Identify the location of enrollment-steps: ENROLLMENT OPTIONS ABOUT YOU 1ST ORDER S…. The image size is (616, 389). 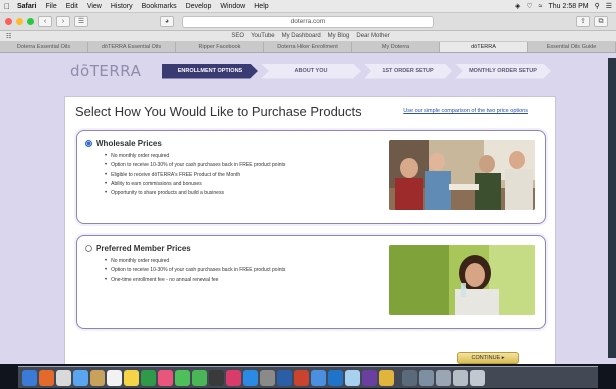
(358, 71).